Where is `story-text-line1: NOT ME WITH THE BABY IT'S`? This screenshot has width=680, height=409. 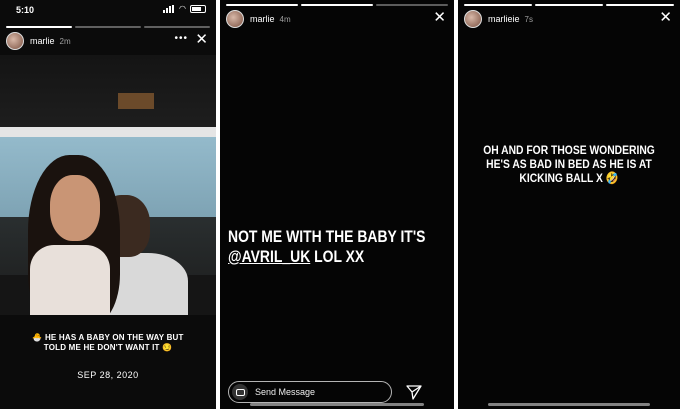 story-text-line1: NOT ME WITH THE BABY IT'S is located at coordinates (327, 236).